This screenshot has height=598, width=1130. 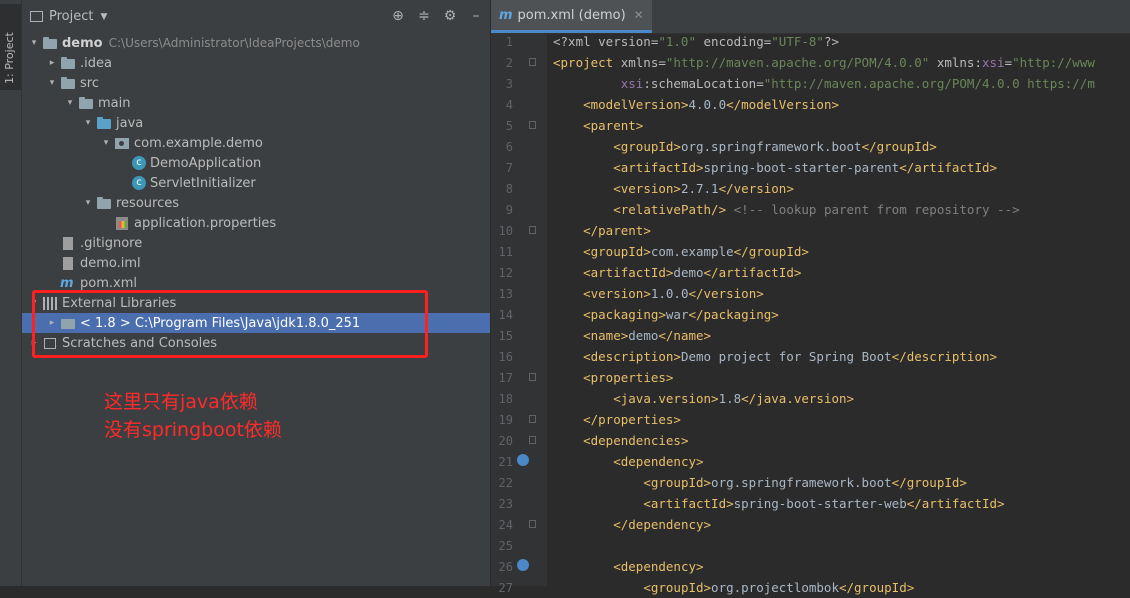 I want to click on tree-item: ▾ com.example.demo, so click(x=256, y=143).